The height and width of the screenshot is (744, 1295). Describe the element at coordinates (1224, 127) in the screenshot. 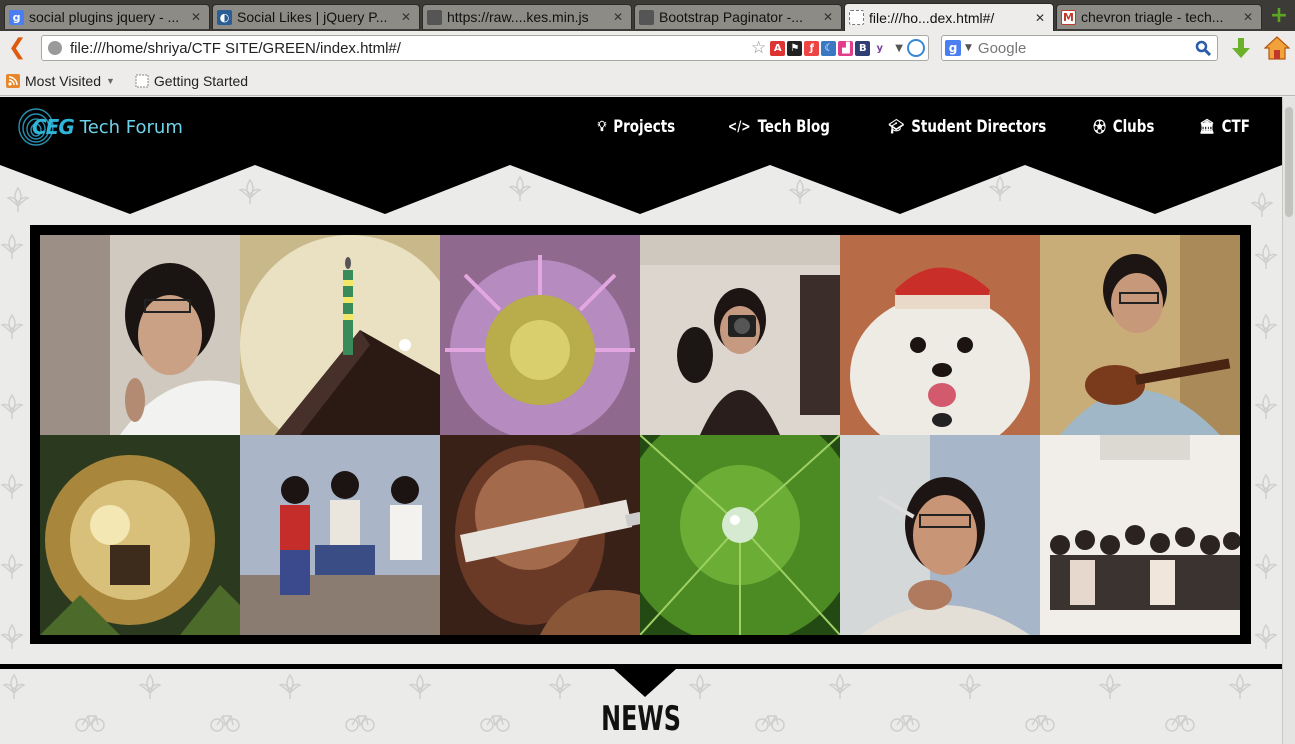

I see `menu-item-ctf: 🏛︎ CTF` at that location.